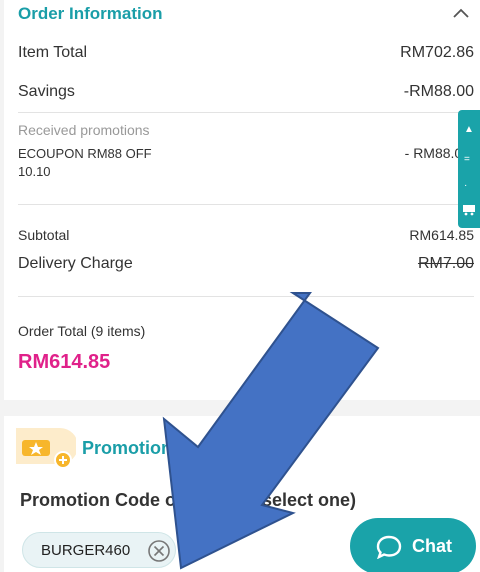 The width and height of the screenshot is (480, 572). Describe the element at coordinates (64, 362) in the screenshot. I see `order-total-value: RM614.85` at that location.